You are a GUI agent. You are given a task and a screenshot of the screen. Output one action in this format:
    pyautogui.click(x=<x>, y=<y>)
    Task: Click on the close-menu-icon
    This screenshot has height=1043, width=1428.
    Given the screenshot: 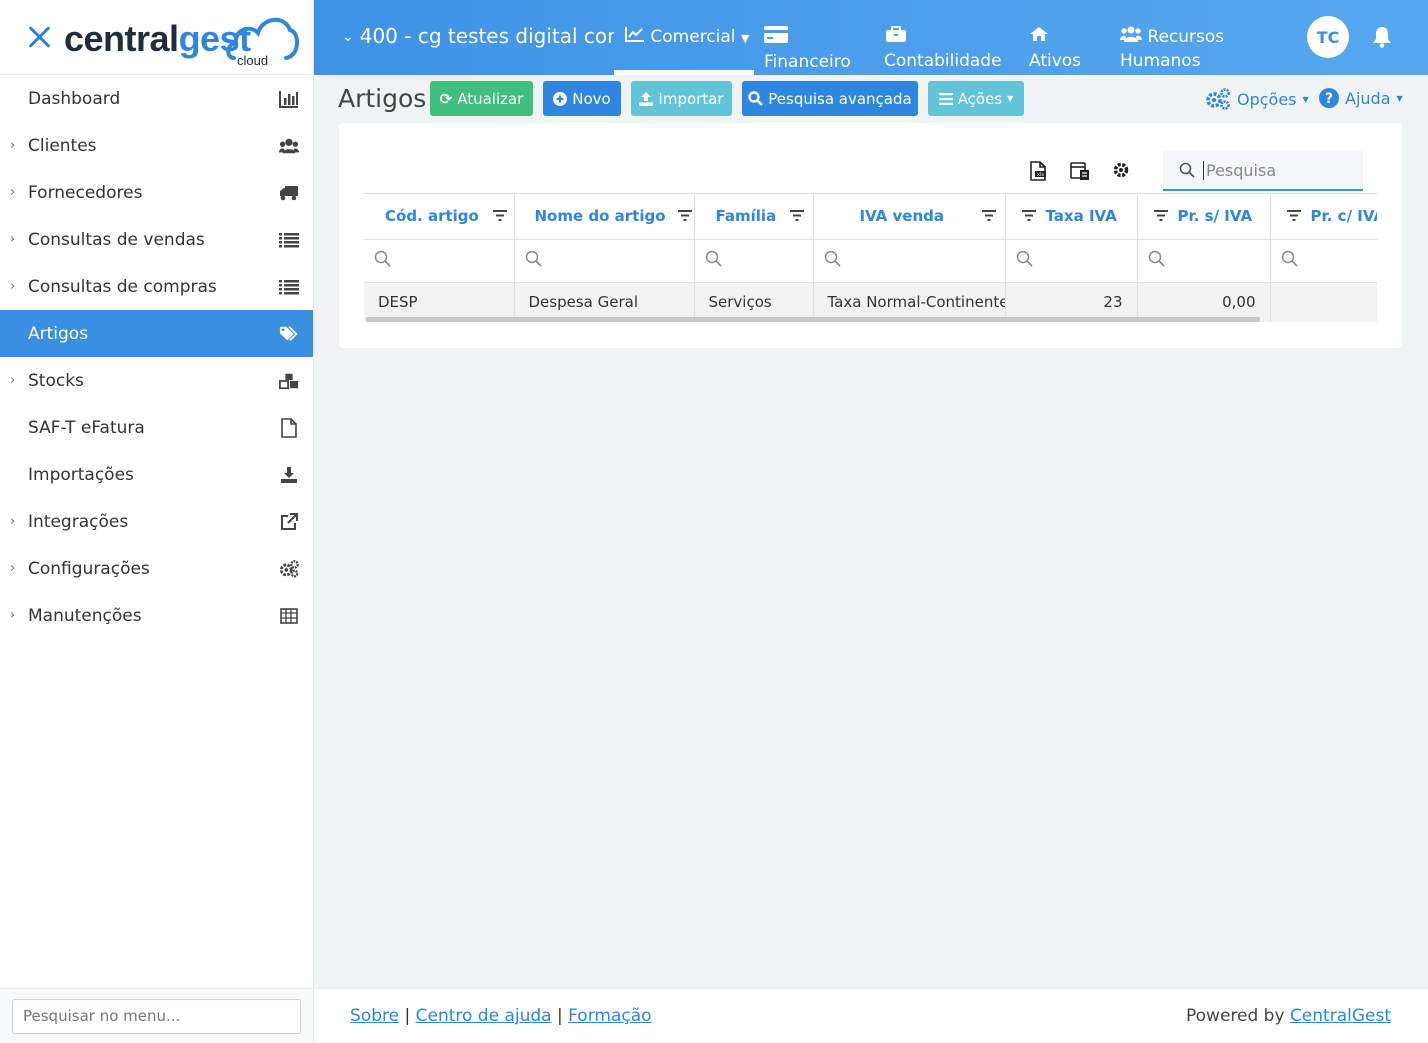 What is the action you would take?
    pyautogui.click(x=39, y=37)
    